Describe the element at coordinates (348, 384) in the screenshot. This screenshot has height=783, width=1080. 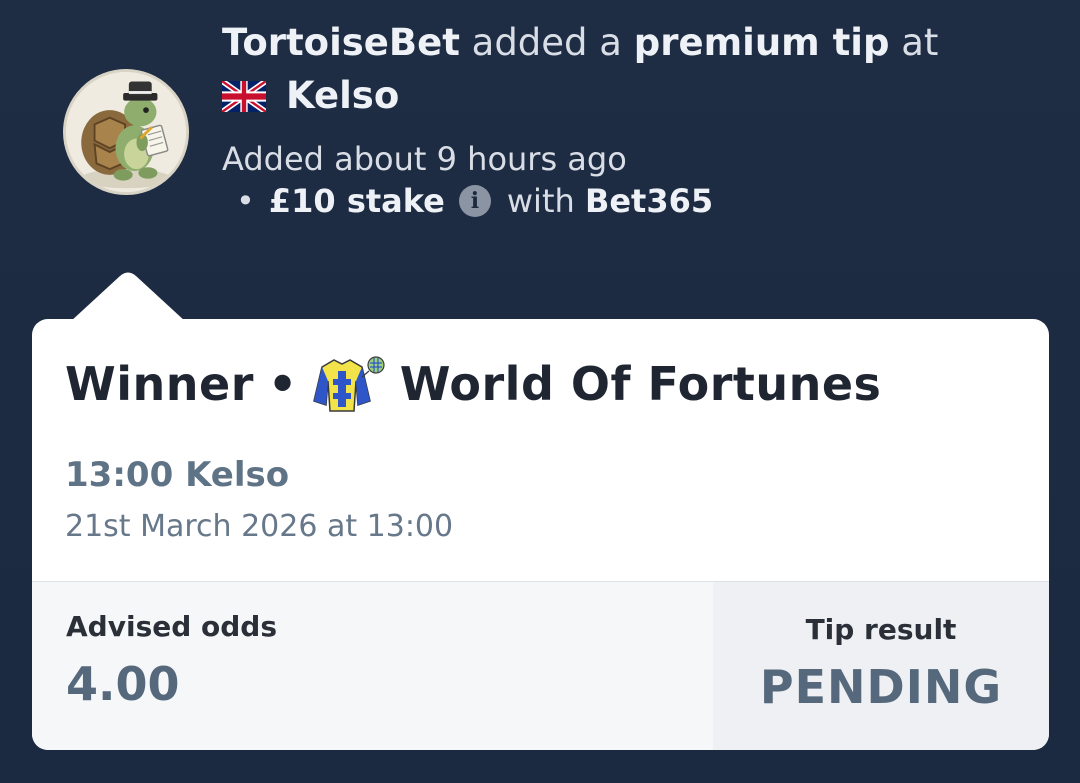
I see `jockey-silks-icon` at that location.